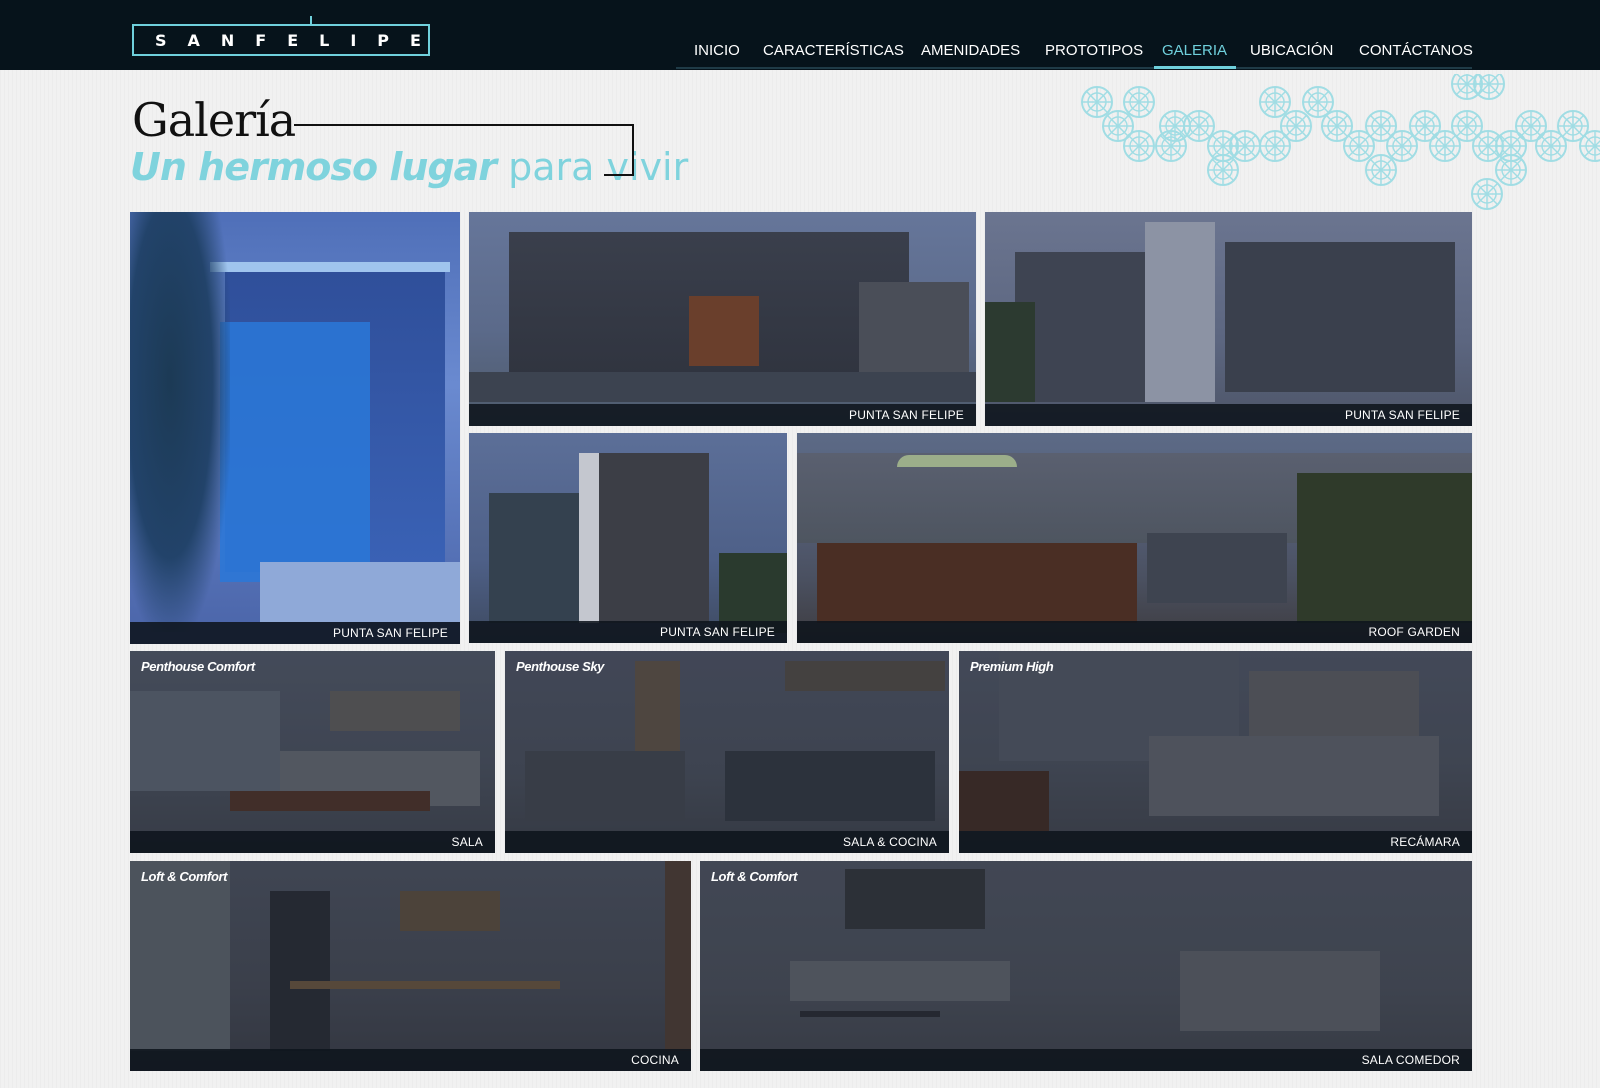  Describe the element at coordinates (311, 21) in the screenshot. I see `logo-notch` at that location.